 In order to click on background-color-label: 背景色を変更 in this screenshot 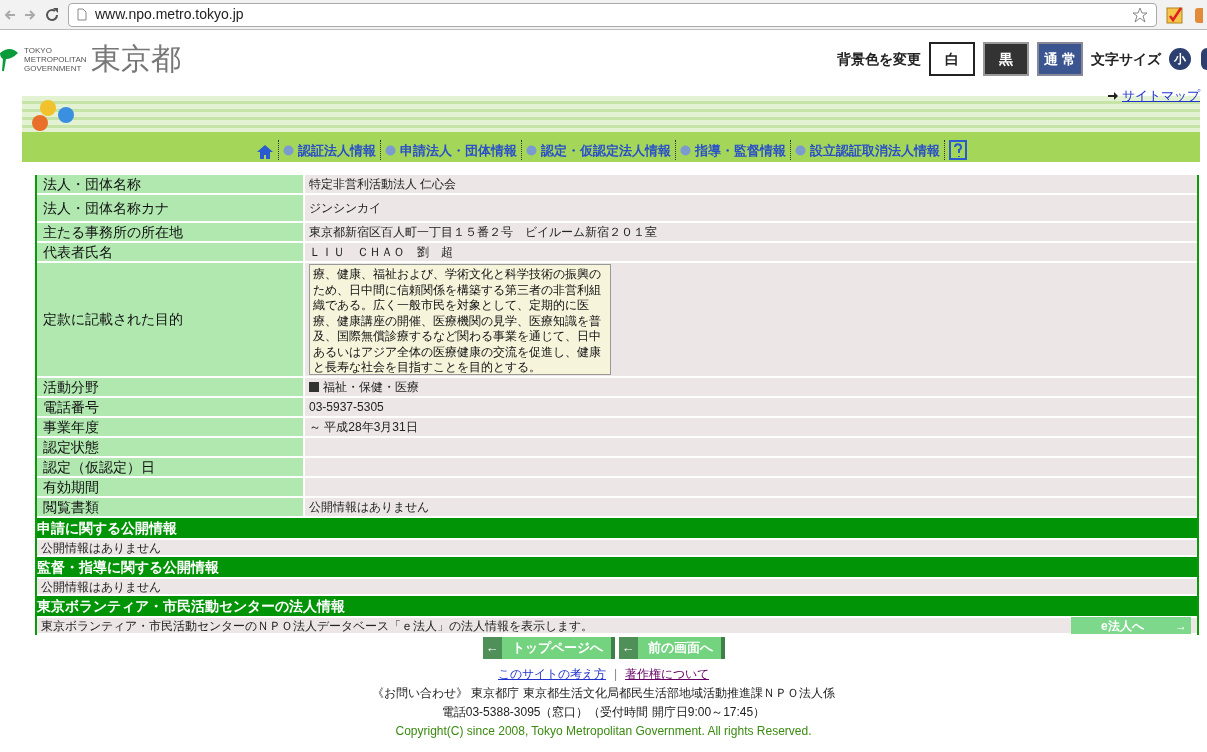, I will do `click(879, 59)`.